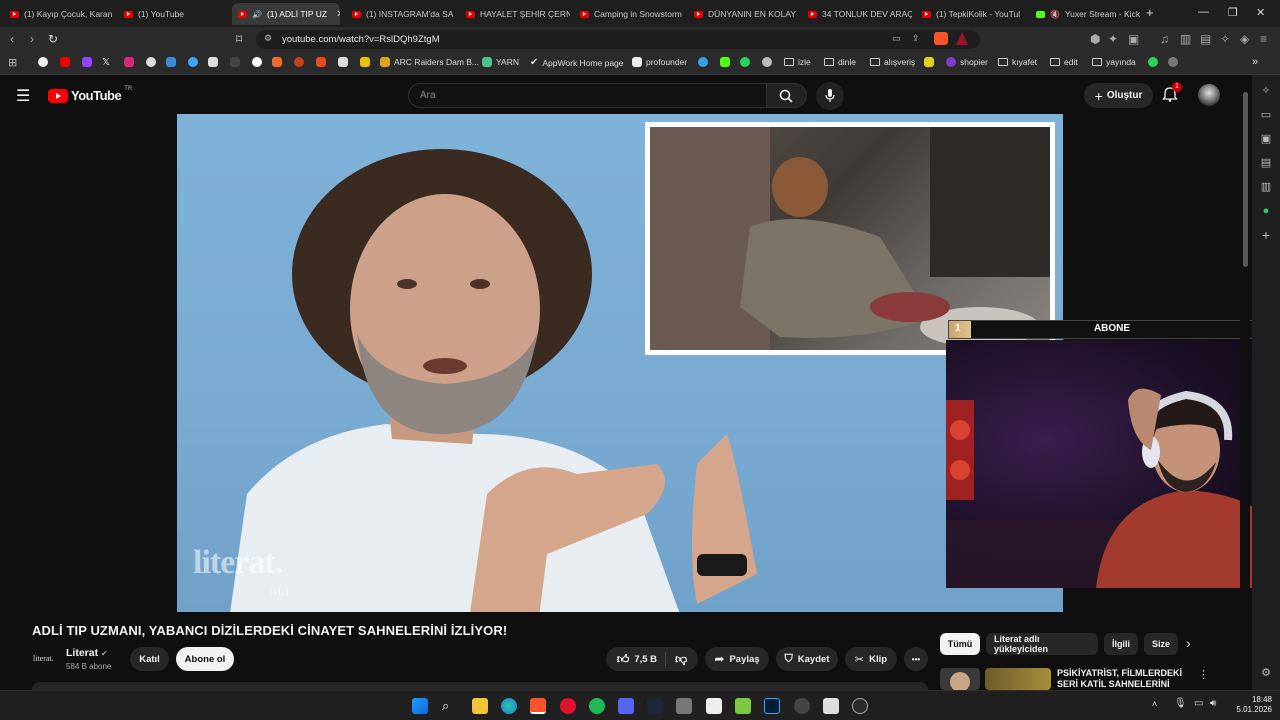 Image resolution: width=1280 pixels, height=720 pixels. I want to click on more-bookmarks-icon: », so click(1255, 62).